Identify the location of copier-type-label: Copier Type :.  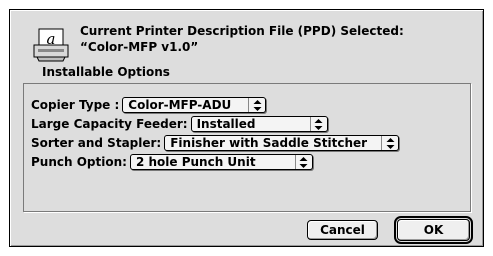
(75, 105).